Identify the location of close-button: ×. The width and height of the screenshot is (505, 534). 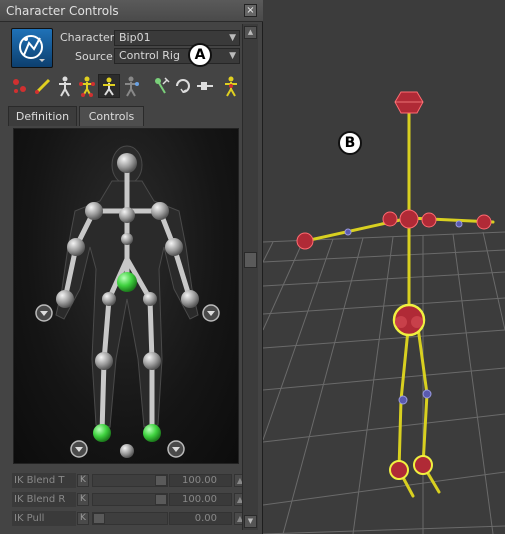
(250, 10).